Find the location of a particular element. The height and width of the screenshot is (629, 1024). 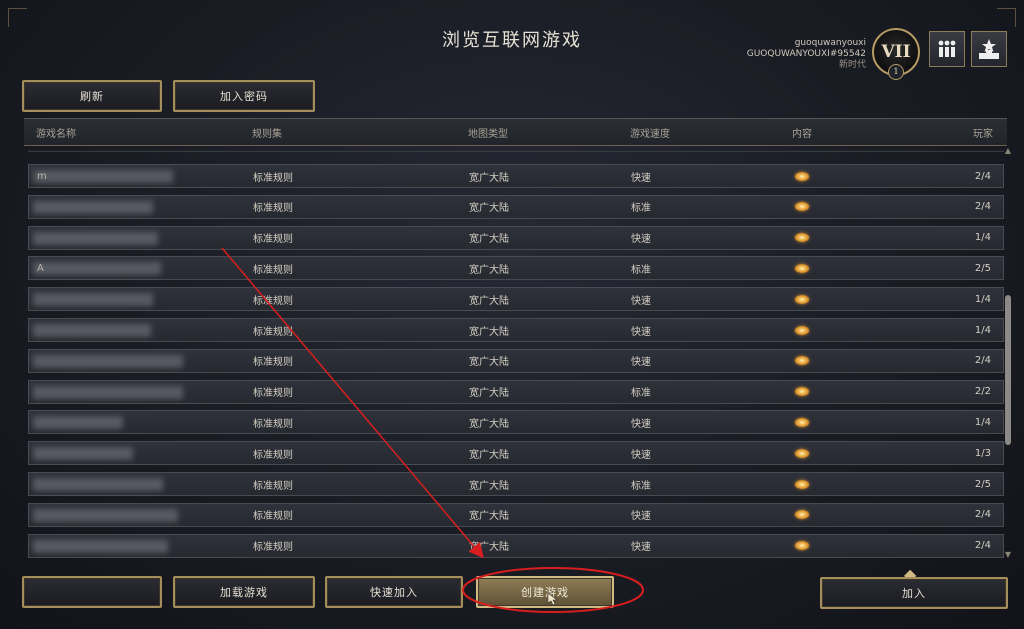

refresh-button: 刷新 is located at coordinates (92, 96).